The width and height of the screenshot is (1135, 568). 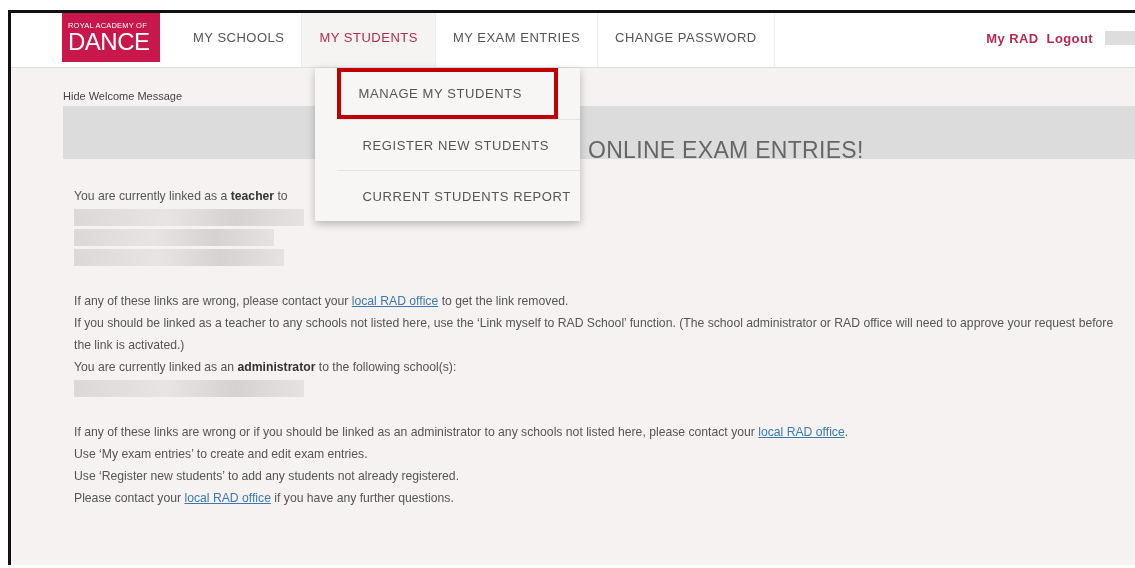 I want to click on nav-tab: MY STUDENTS, so click(x=369, y=40).